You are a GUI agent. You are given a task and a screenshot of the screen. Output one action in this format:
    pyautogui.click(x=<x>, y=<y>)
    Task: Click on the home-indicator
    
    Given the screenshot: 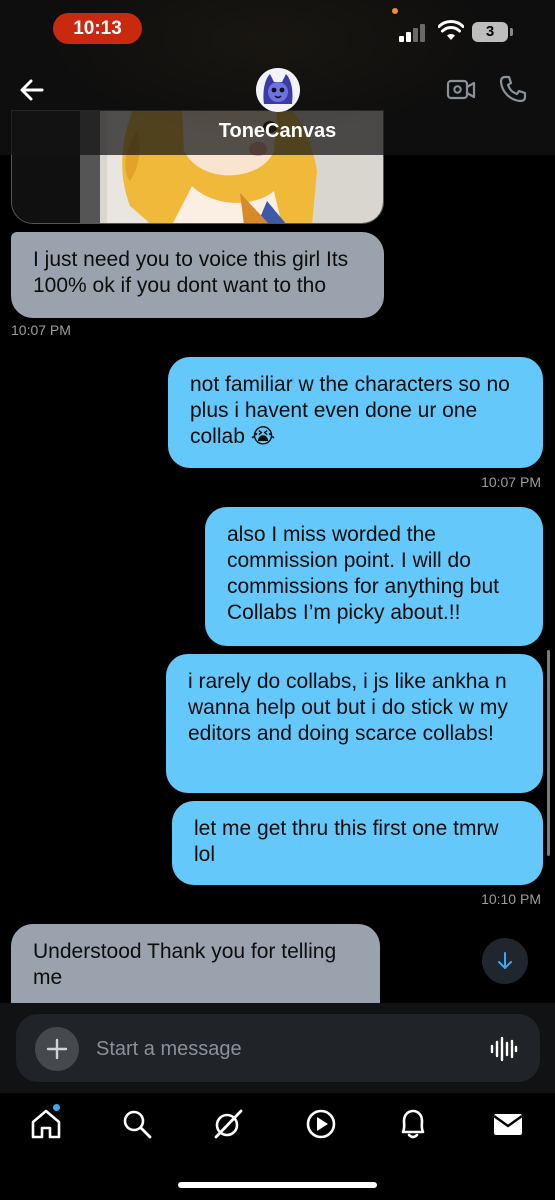 What is the action you would take?
    pyautogui.click(x=277, y=1185)
    